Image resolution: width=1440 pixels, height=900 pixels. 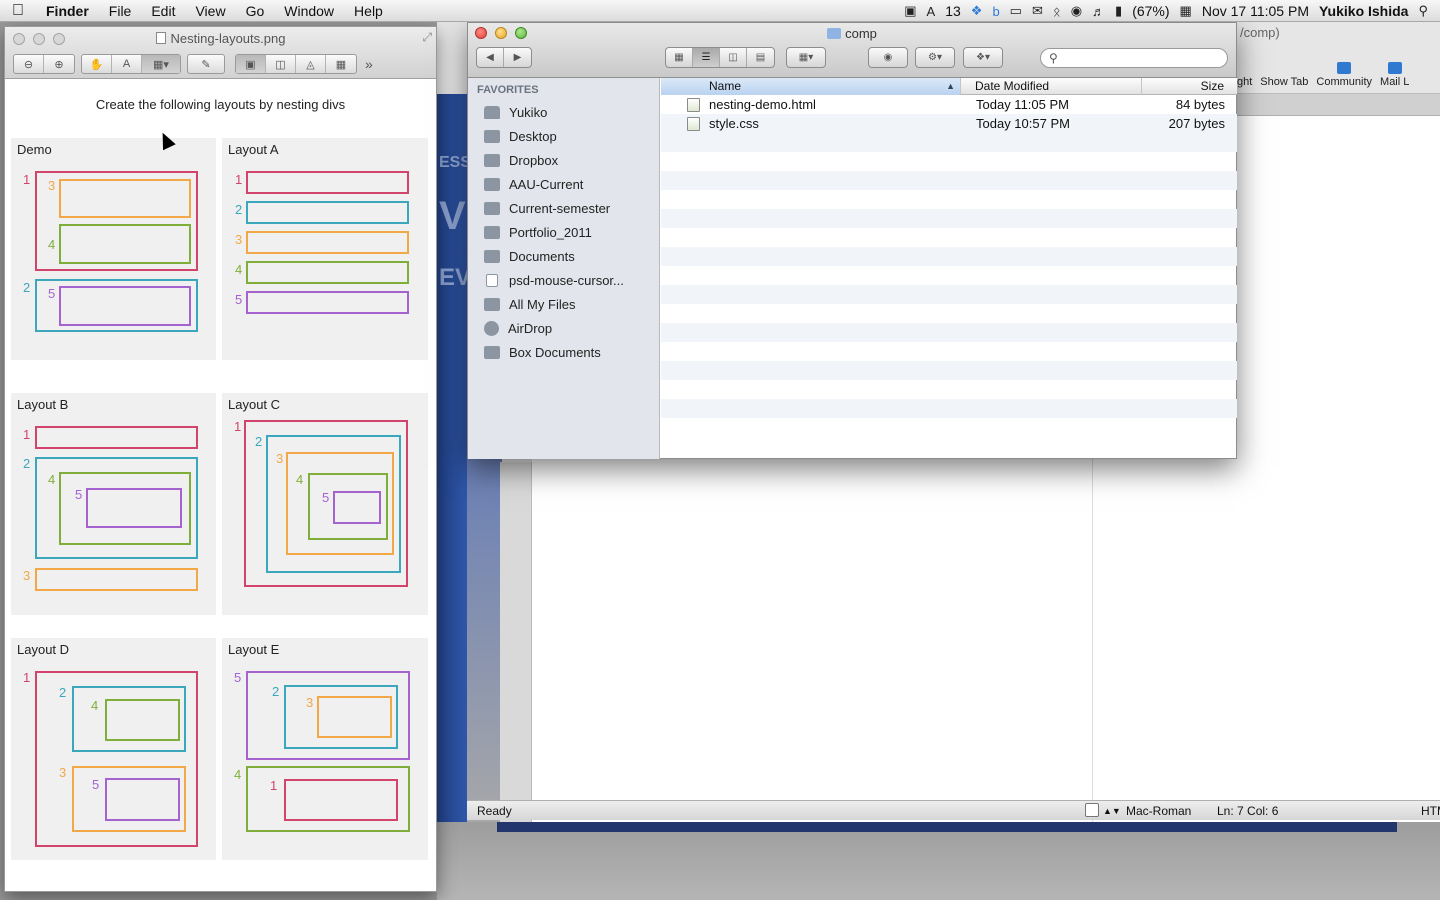 What do you see at coordinates (127, 64) in the screenshot?
I see `text-tool-icon: A` at bounding box center [127, 64].